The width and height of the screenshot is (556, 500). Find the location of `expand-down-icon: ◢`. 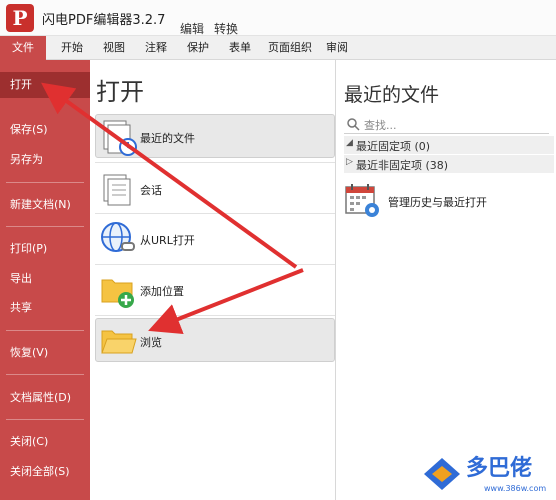

expand-down-icon: ◢ is located at coordinates (349, 143).